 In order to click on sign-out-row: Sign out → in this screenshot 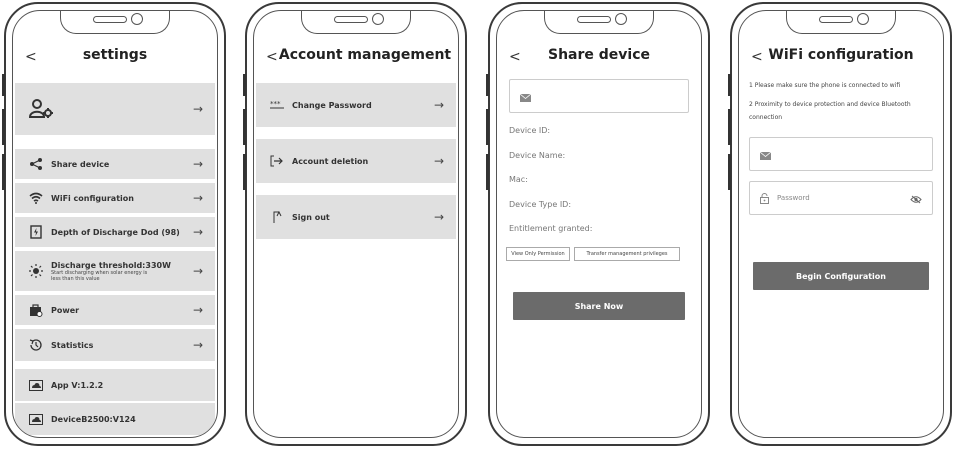, I will do `click(356, 217)`.